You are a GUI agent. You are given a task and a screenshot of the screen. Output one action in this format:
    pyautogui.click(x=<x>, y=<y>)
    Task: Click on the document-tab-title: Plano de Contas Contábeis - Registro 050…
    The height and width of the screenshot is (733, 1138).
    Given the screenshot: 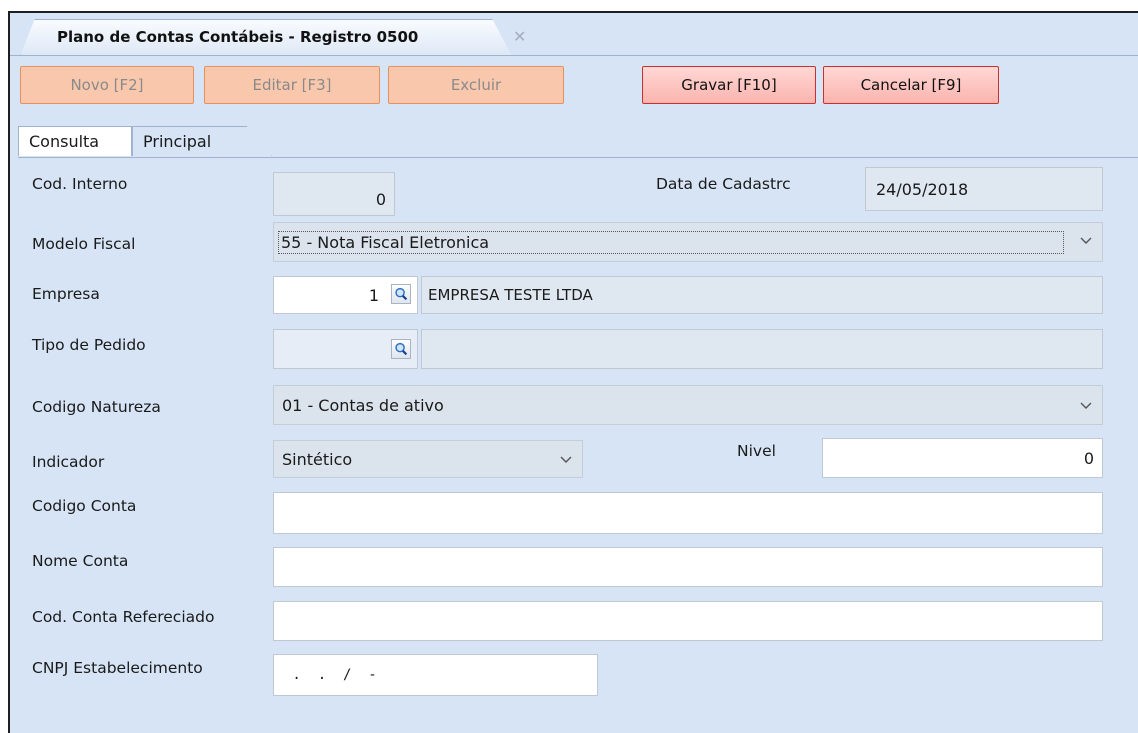 What is the action you would take?
    pyautogui.click(x=238, y=37)
    